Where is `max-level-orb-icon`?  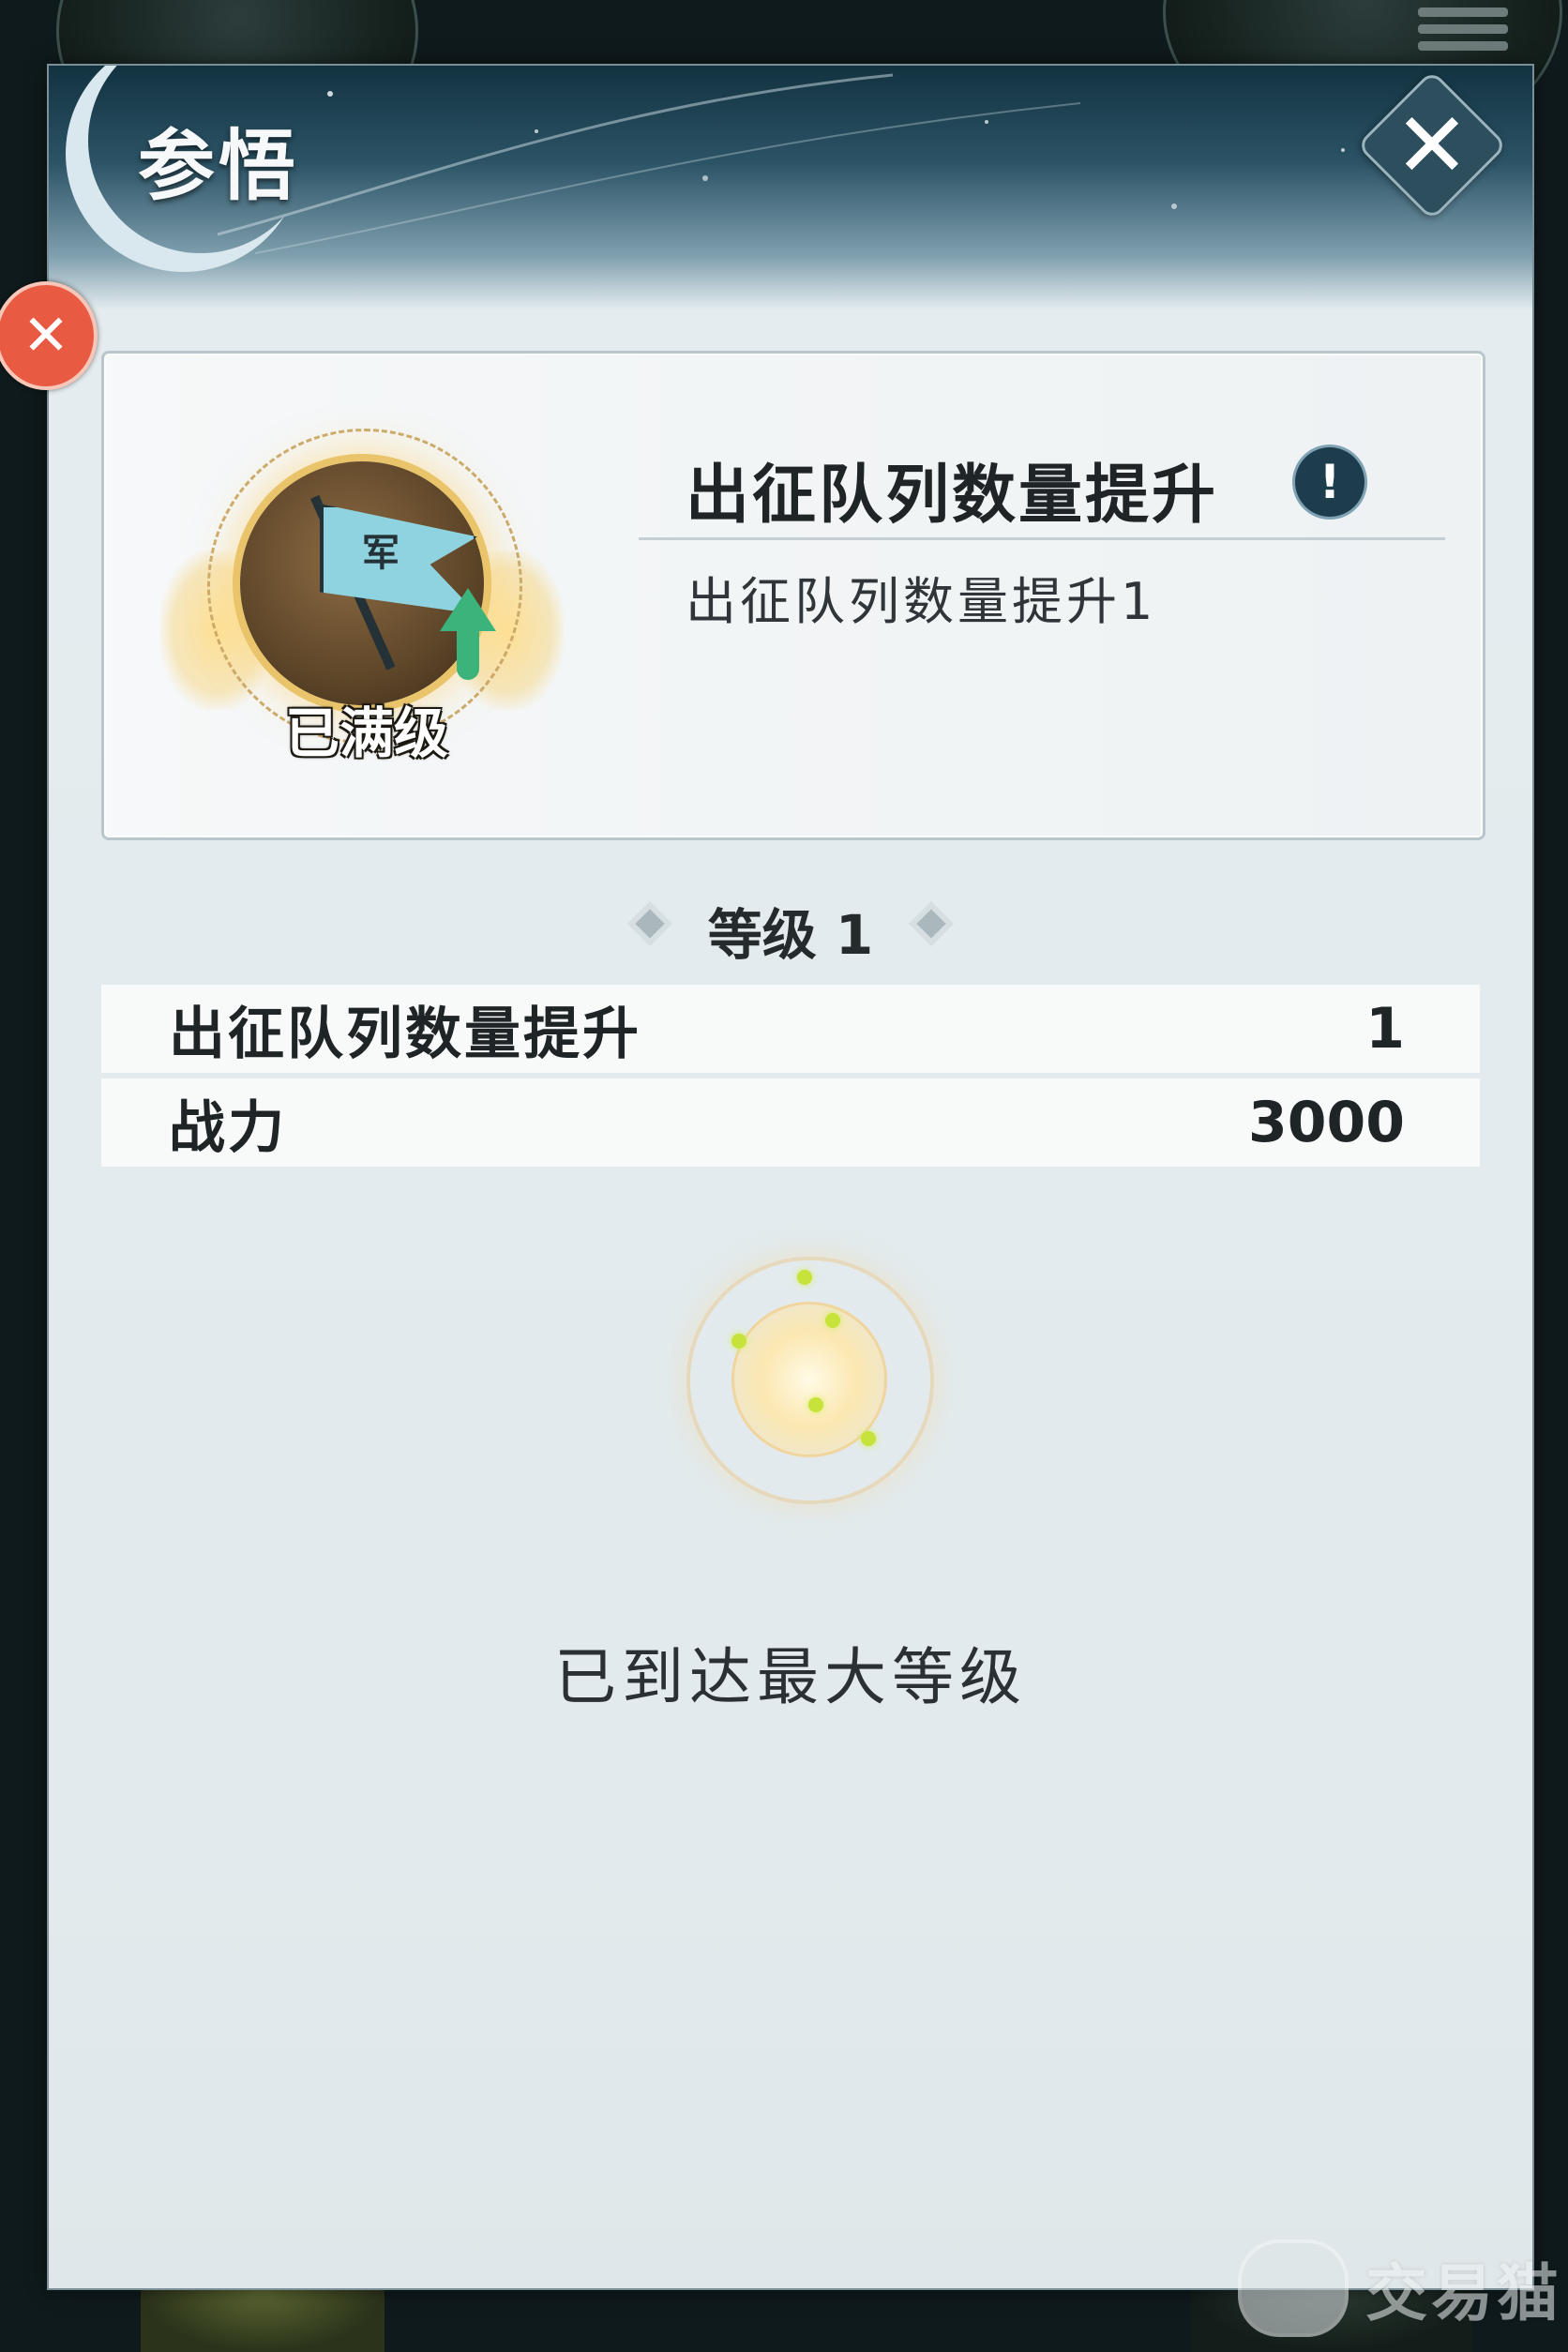
max-level-orb-icon is located at coordinates (810, 1380).